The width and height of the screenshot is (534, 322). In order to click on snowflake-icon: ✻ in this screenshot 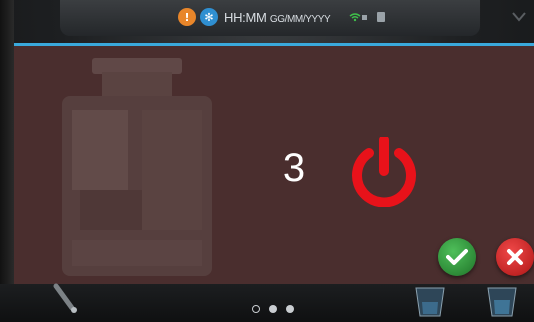, I will do `click(209, 17)`.